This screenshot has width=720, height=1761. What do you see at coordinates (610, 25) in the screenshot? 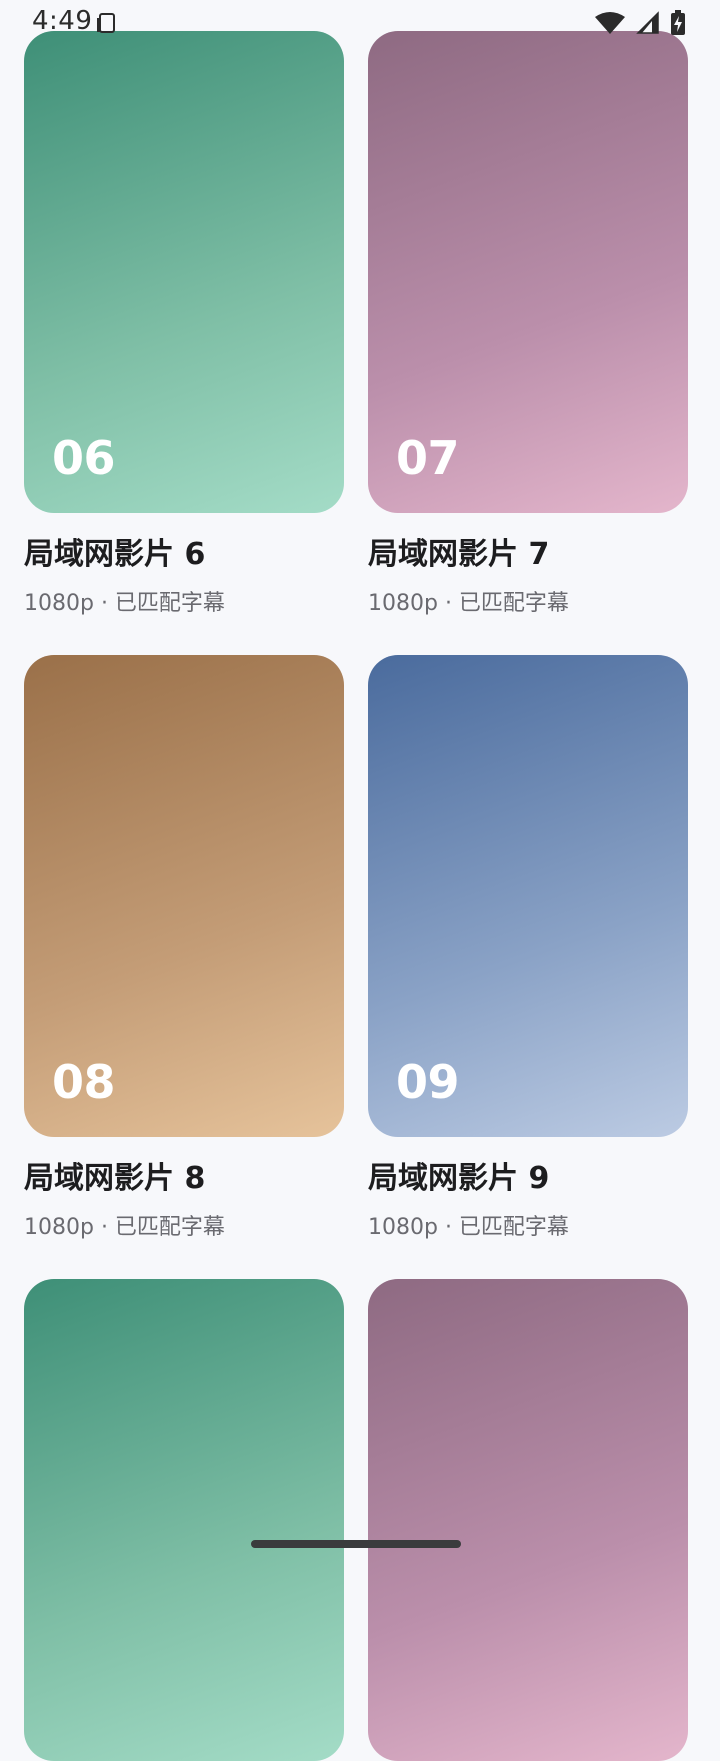
I see `wifi-icon` at bounding box center [610, 25].